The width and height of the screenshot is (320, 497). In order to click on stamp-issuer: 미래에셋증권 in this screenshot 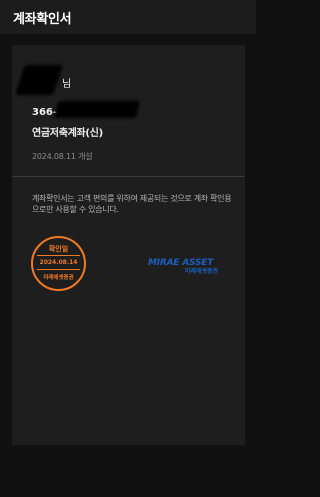, I will do `click(58, 278)`.